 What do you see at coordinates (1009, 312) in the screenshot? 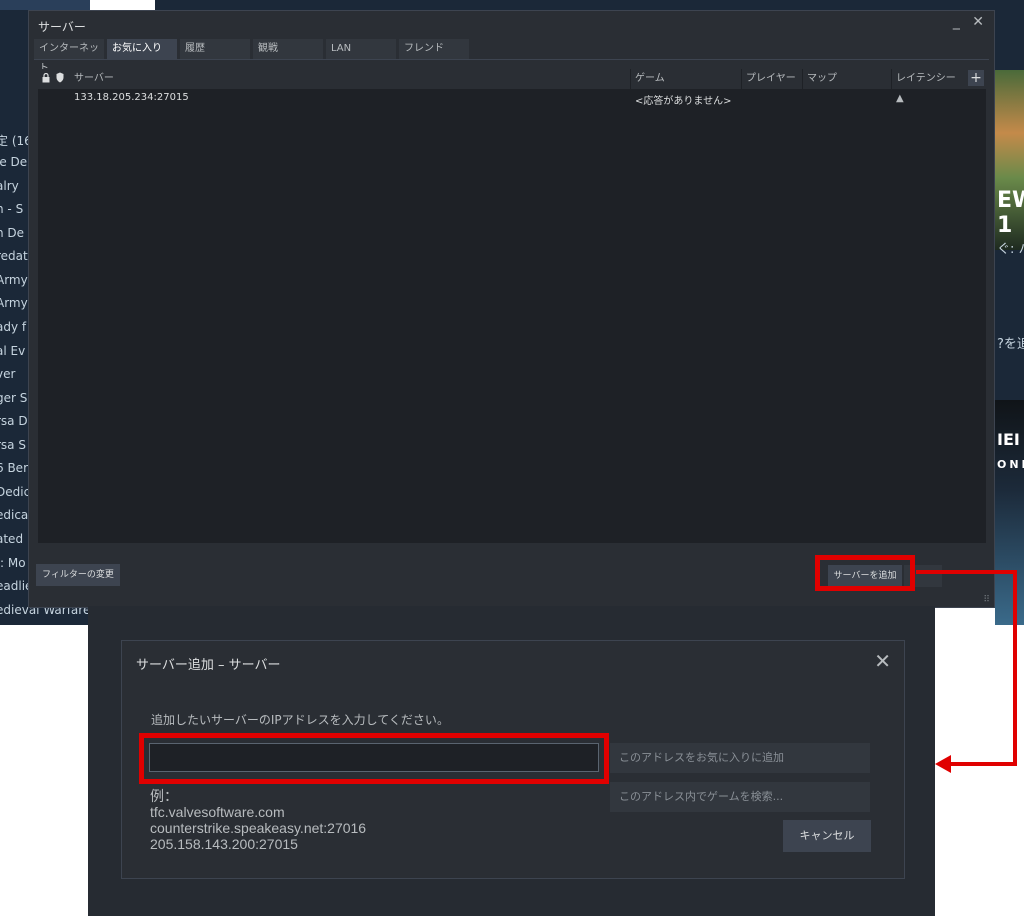
I see `store-background: EW 1 ぐ: ハ ?を追 IEI ONI` at bounding box center [1009, 312].